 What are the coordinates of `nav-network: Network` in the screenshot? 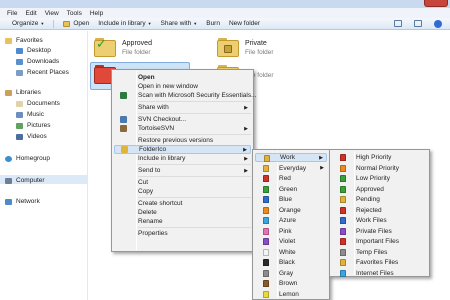 It's located at (22, 201).